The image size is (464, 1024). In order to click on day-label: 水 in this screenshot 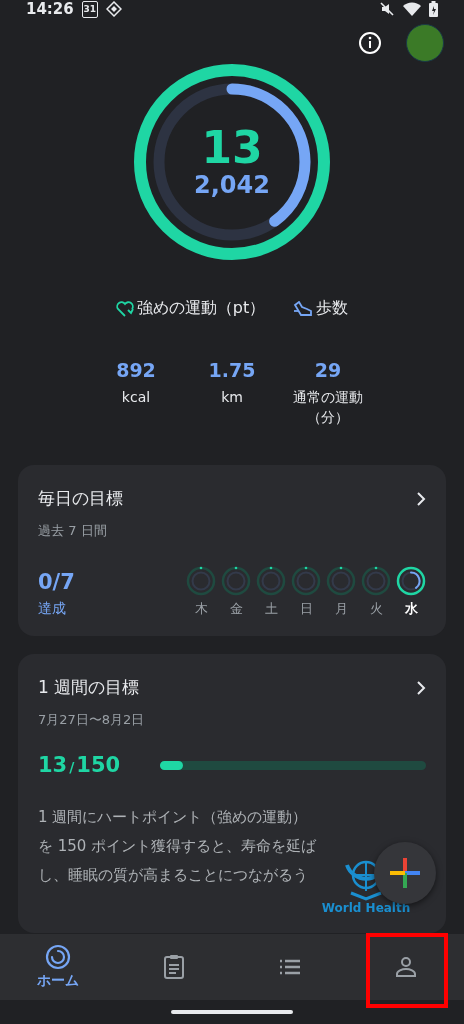, I will do `click(411, 609)`.